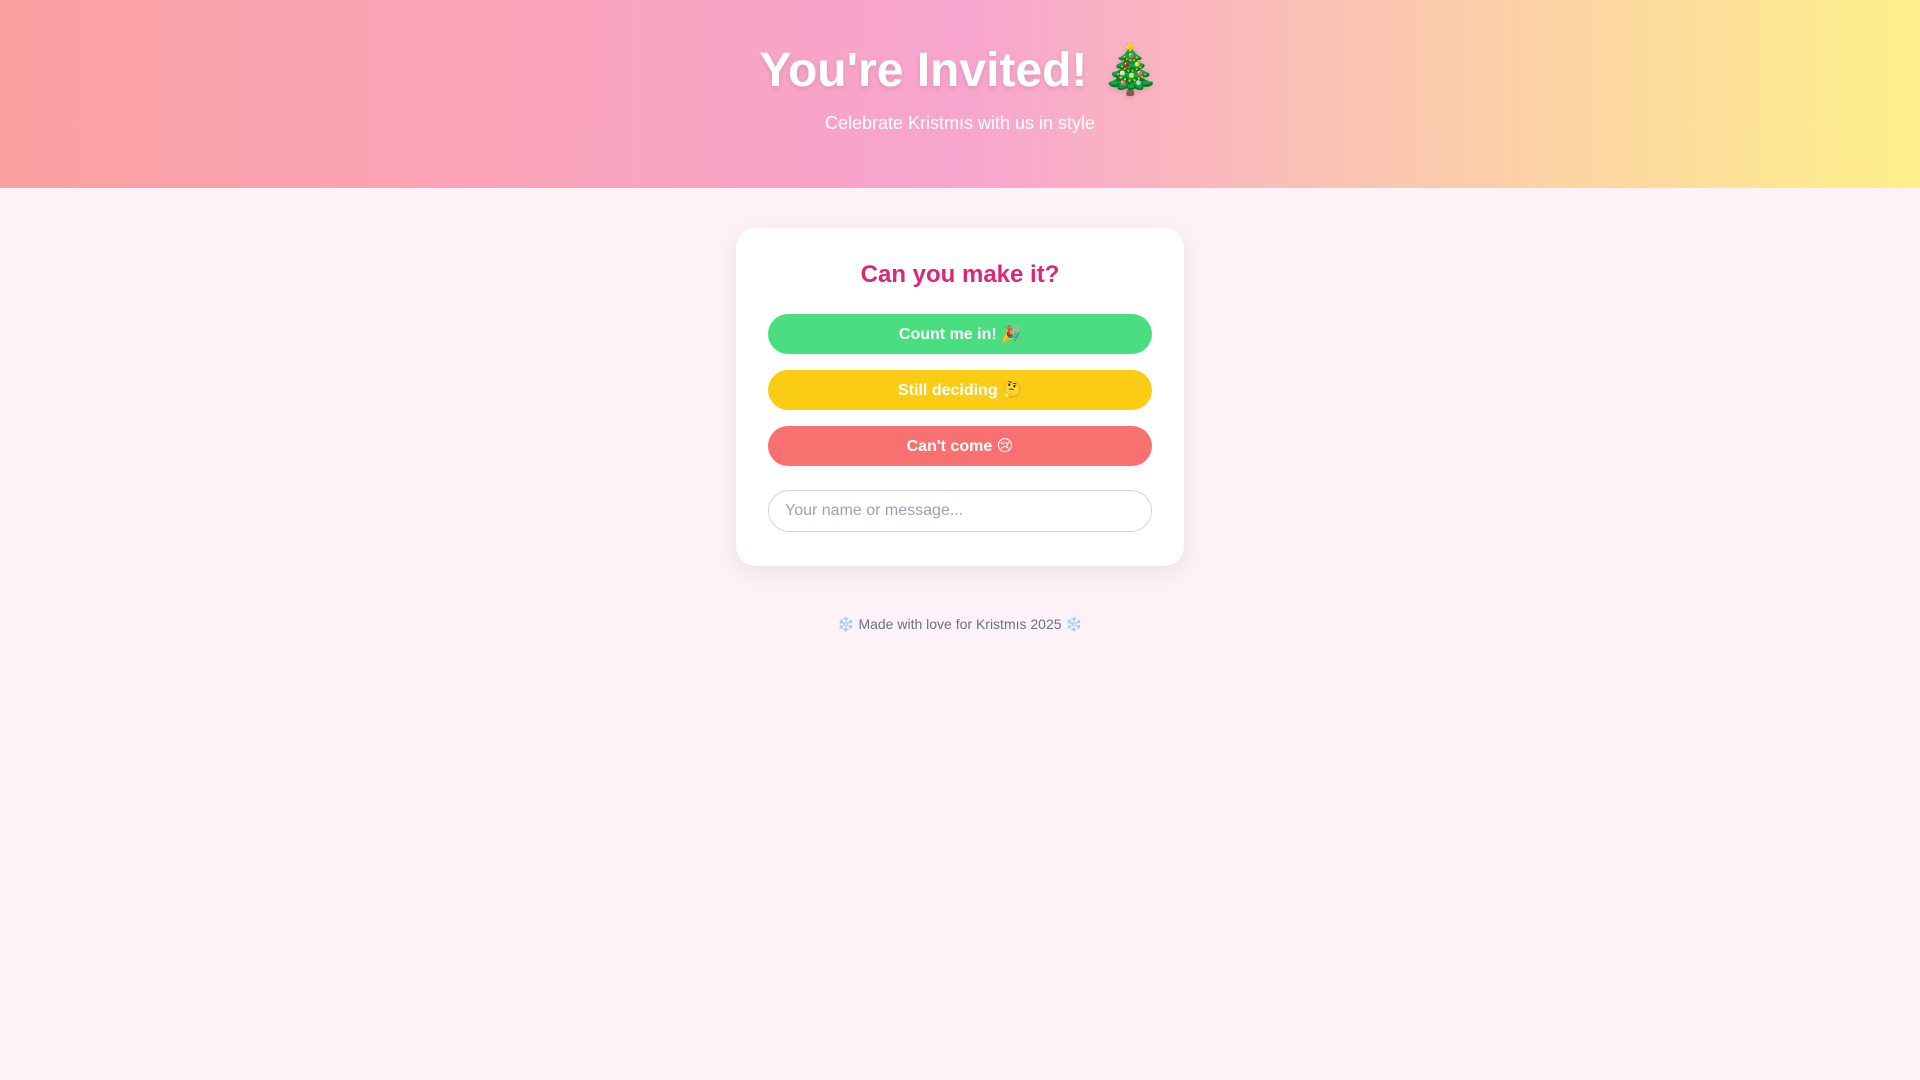 The image size is (1920, 1080). What do you see at coordinates (960, 70) in the screenshot?
I see `page-title: You're Invited! 🎄` at bounding box center [960, 70].